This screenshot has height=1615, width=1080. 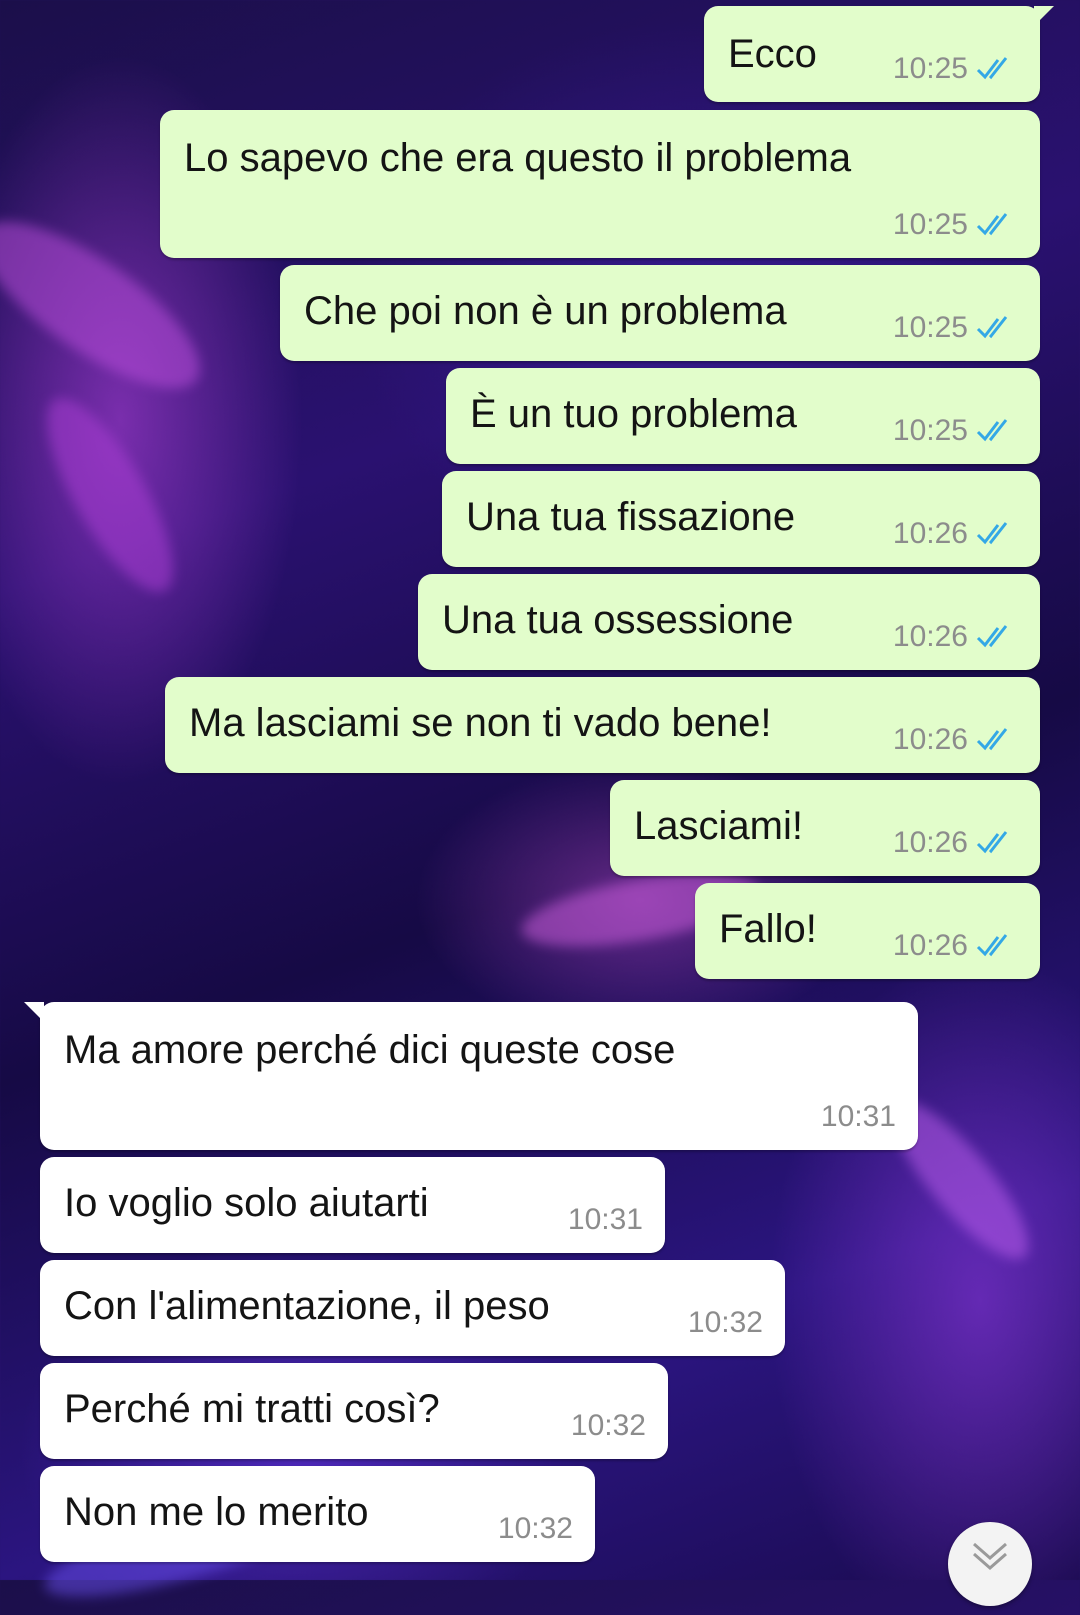 I want to click on message-text: Con l'alimentazione, il peso, so click(x=307, y=1306).